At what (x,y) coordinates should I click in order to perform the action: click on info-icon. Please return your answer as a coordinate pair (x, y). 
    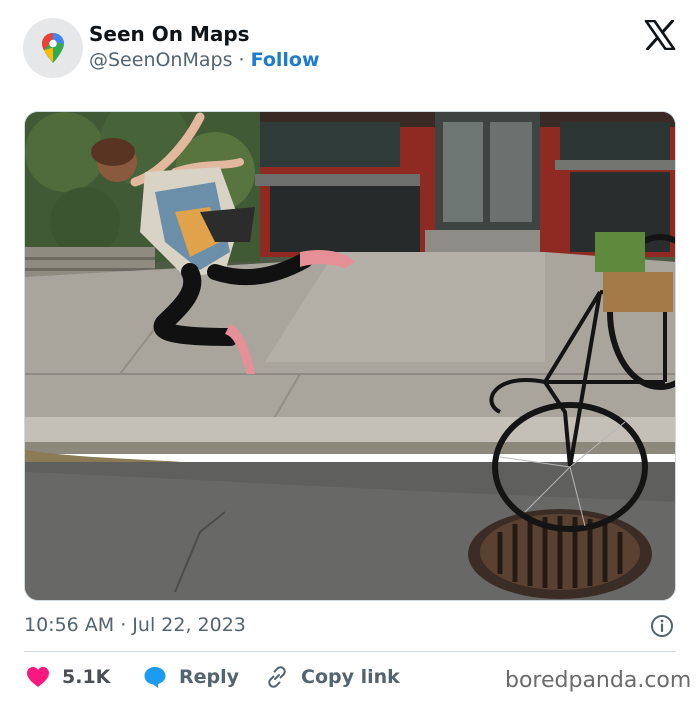
    Looking at the image, I should click on (662, 626).